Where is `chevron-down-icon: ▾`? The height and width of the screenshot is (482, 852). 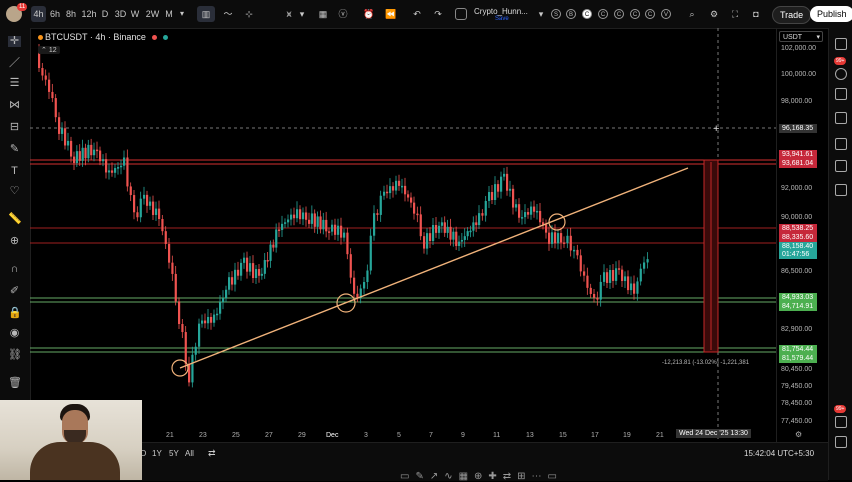 chevron-down-icon: ▾ is located at coordinates (182, 14).